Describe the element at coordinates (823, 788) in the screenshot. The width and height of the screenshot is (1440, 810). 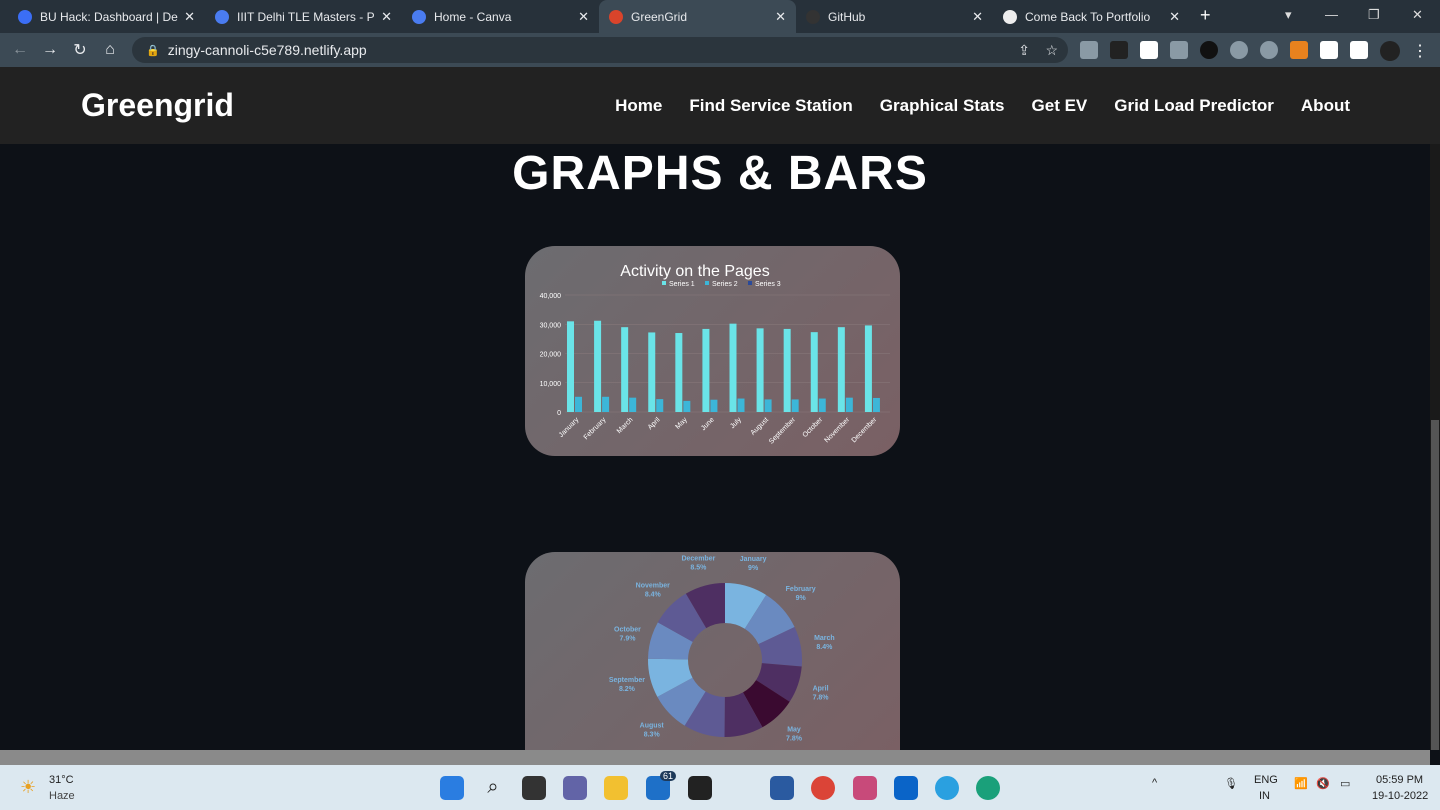
I see `chrome-icon` at that location.